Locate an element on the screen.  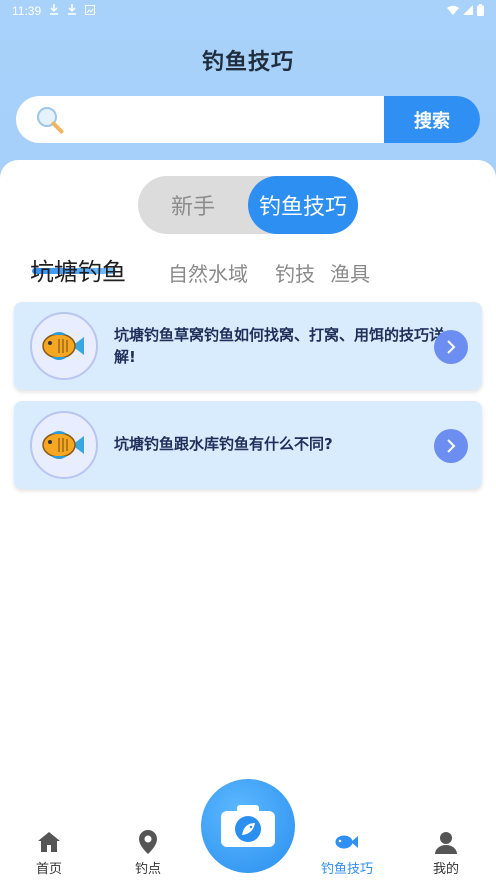
camera-button is located at coordinates (248, 826).